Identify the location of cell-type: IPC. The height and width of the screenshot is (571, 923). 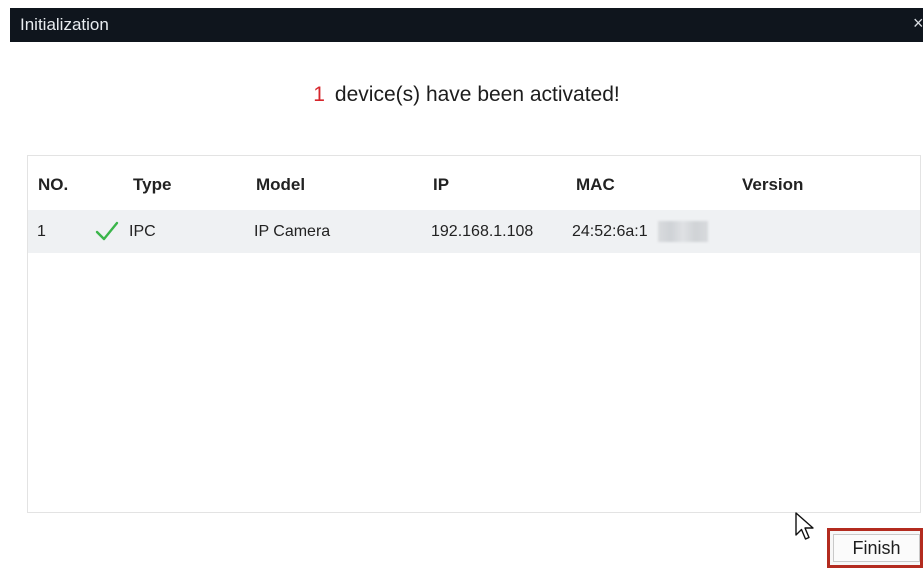
(142, 231).